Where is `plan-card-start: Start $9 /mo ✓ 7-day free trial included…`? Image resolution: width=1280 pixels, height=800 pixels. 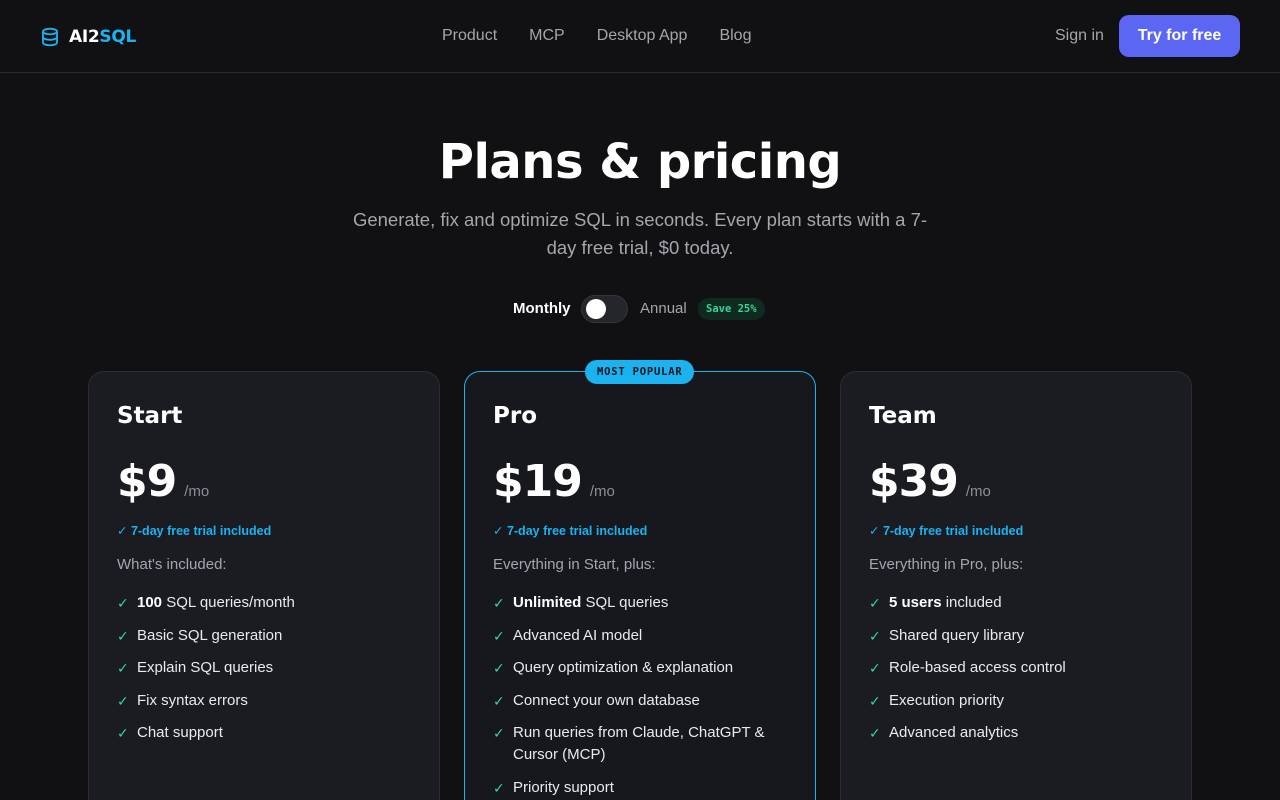
plan-card-start: Start $9 /mo ✓ 7-day free trial included… is located at coordinates (264, 585).